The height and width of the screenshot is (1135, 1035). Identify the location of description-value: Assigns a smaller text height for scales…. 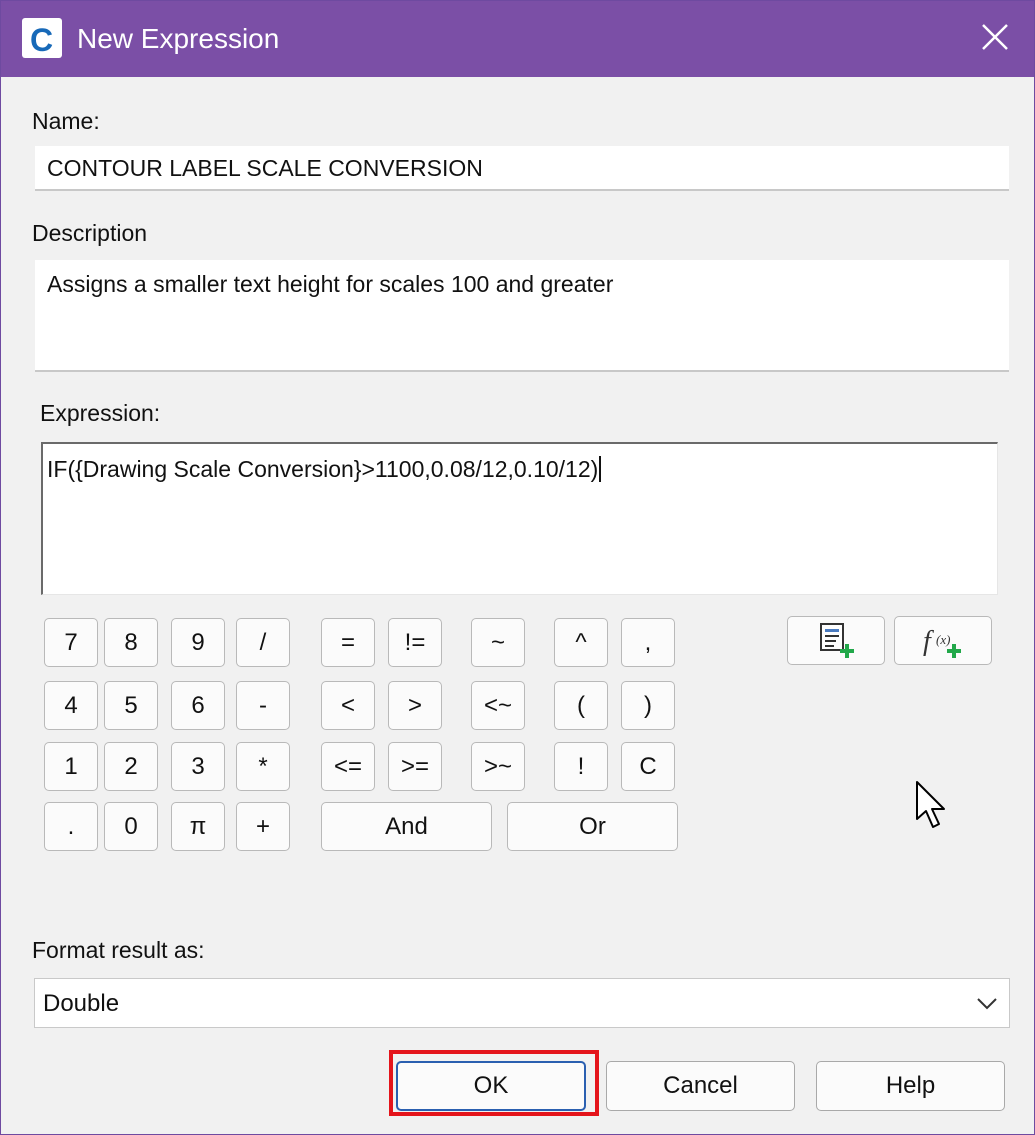
(330, 284).